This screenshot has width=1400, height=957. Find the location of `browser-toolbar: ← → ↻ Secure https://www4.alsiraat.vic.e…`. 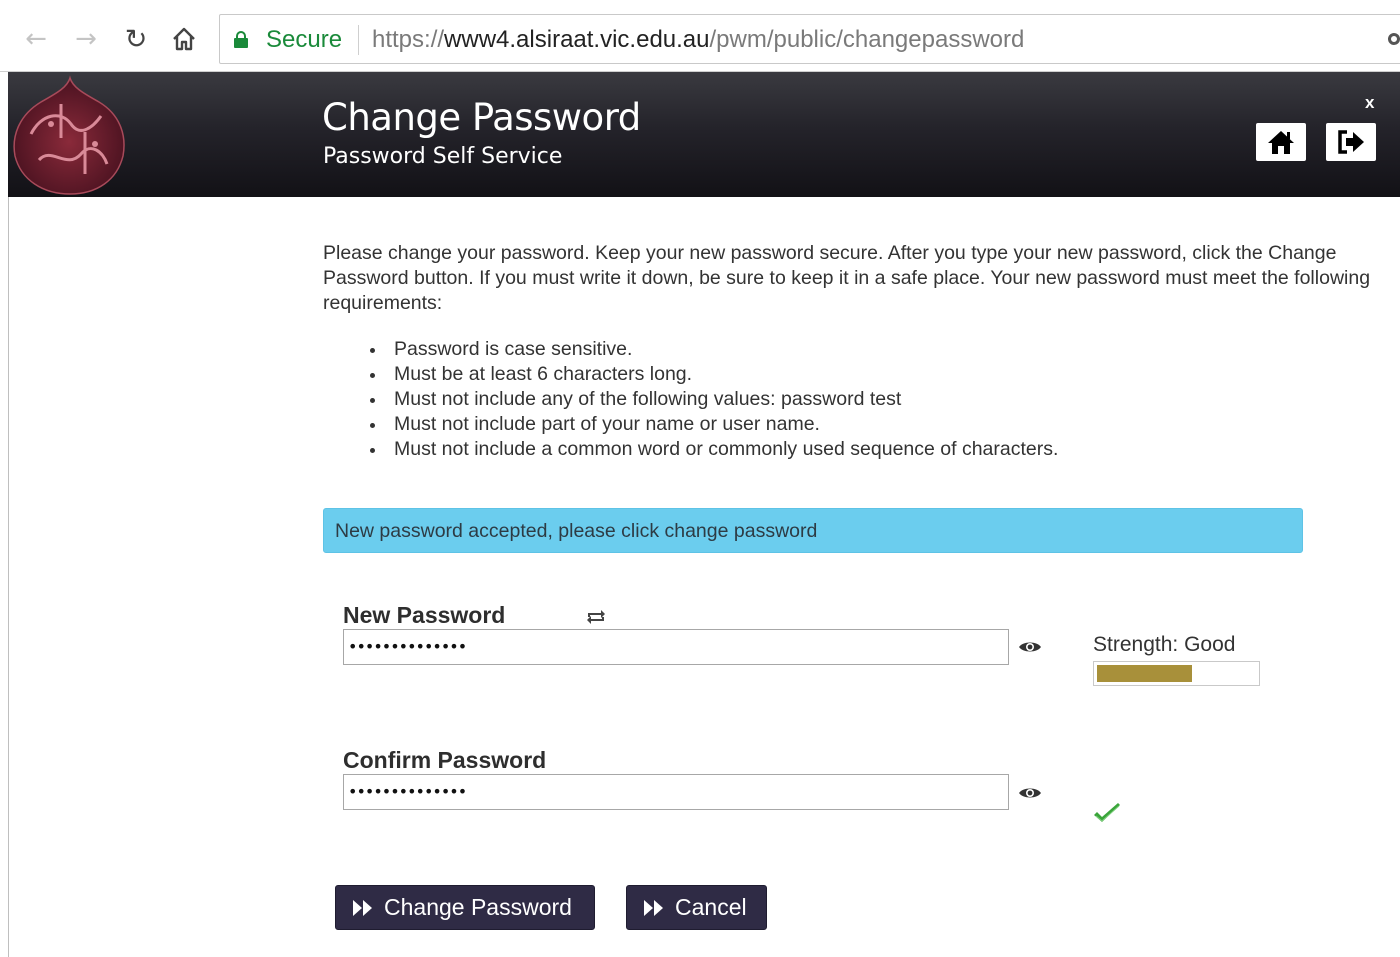

browser-toolbar: ← → ↻ Secure https://www4.alsiraat.vic.e… is located at coordinates (700, 36).